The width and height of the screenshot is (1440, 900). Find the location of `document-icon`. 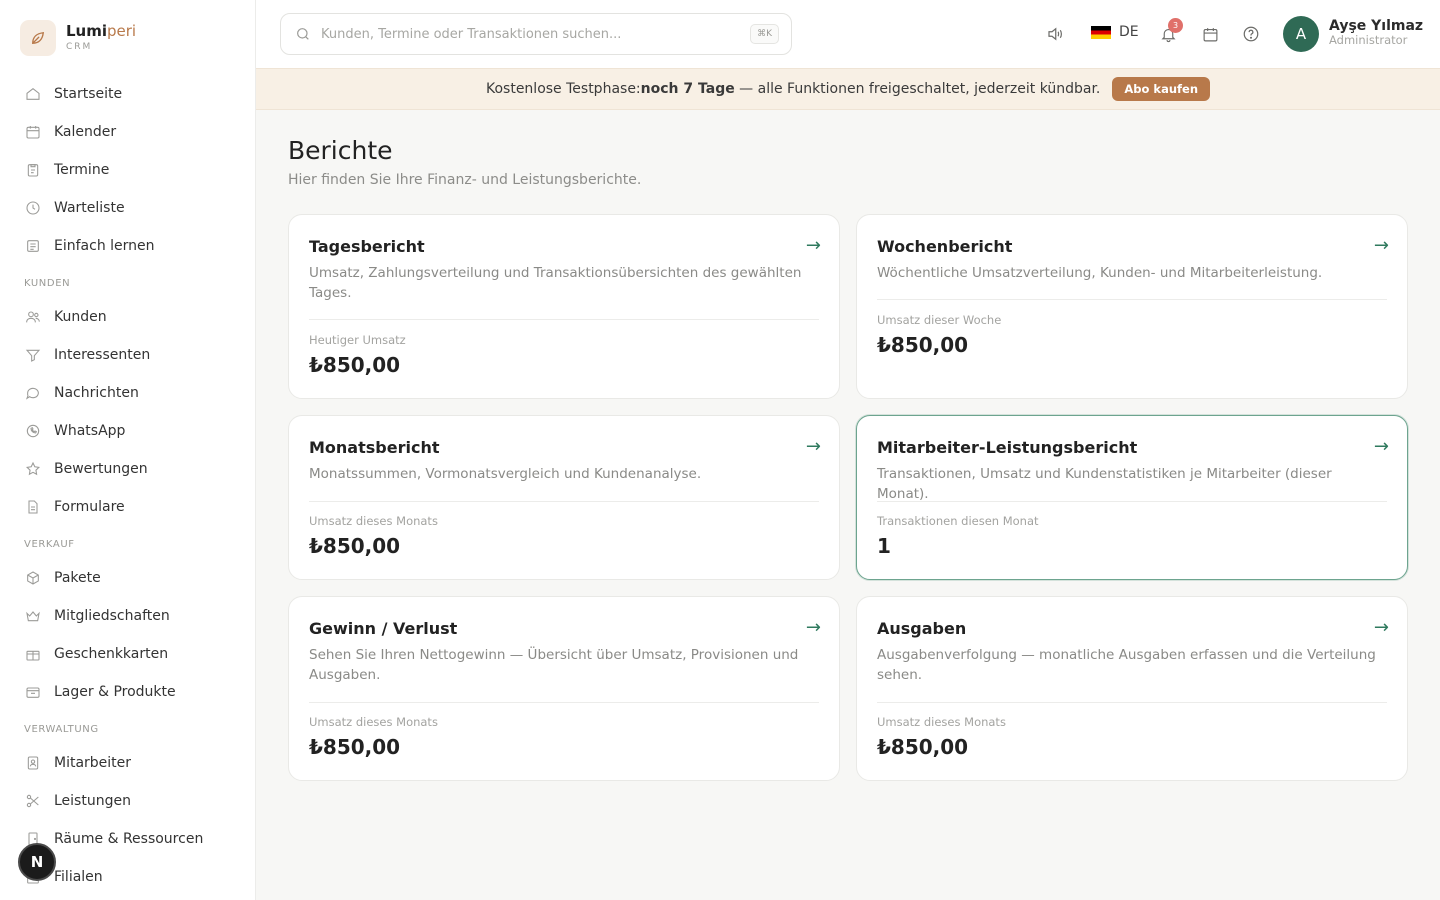

document-icon is located at coordinates (33, 507).